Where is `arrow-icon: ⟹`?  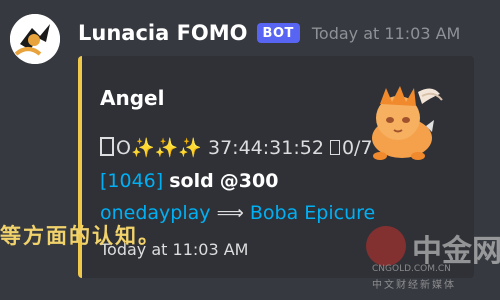
arrow-icon: ⟹ is located at coordinates (230, 213).